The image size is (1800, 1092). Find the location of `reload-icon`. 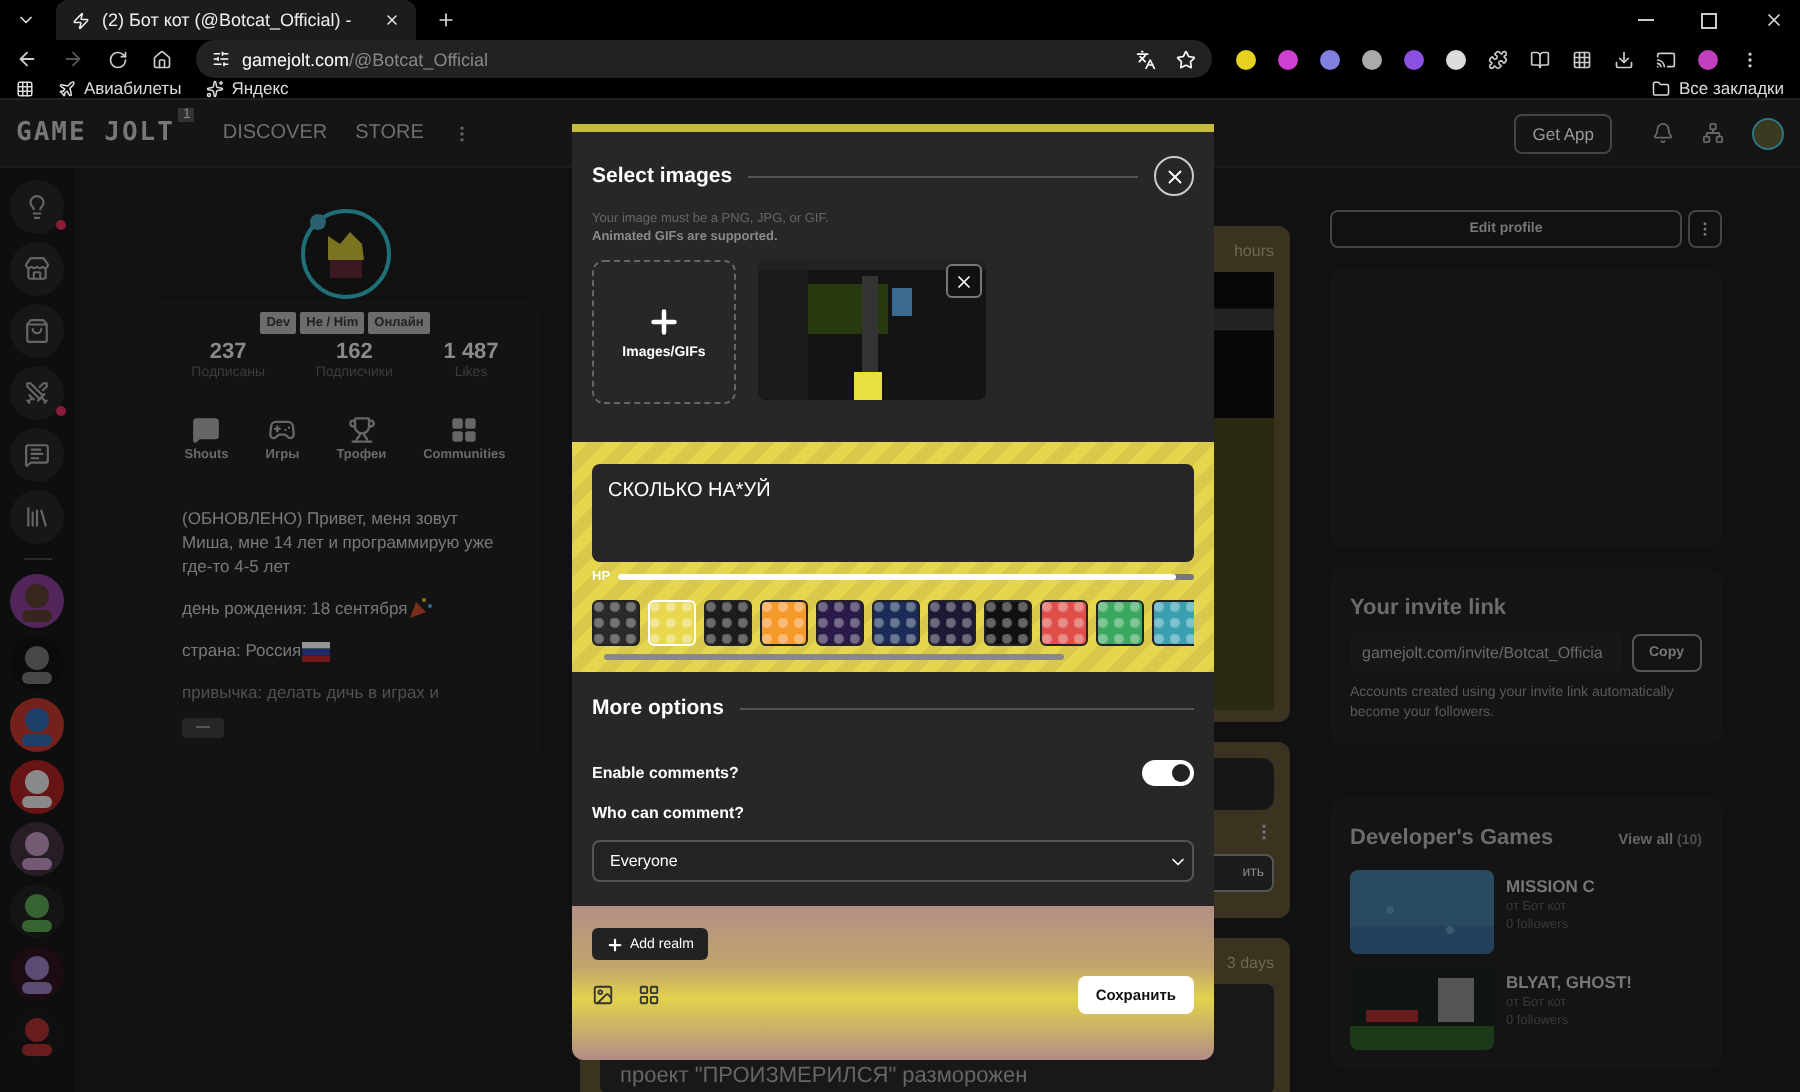

reload-icon is located at coordinates (118, 59).